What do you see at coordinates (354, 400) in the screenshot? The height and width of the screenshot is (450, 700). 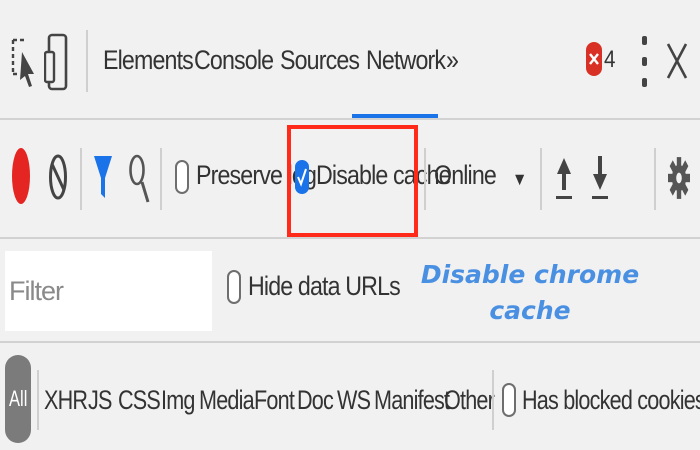 I see `type-filter-ws: WS` at bounding box center [354, 400].